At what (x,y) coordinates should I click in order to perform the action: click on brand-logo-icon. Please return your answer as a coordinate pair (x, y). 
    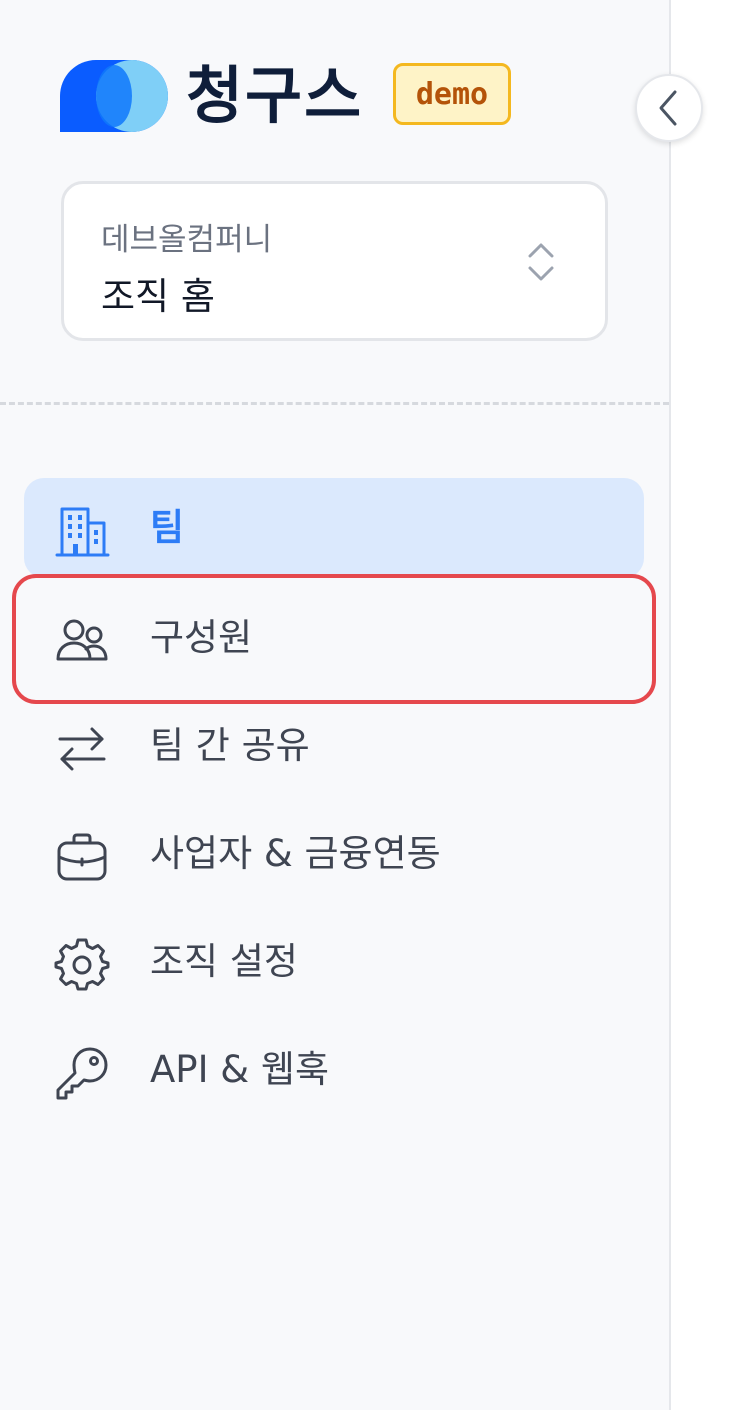
    Looking at the image, I should click on (114, 96).